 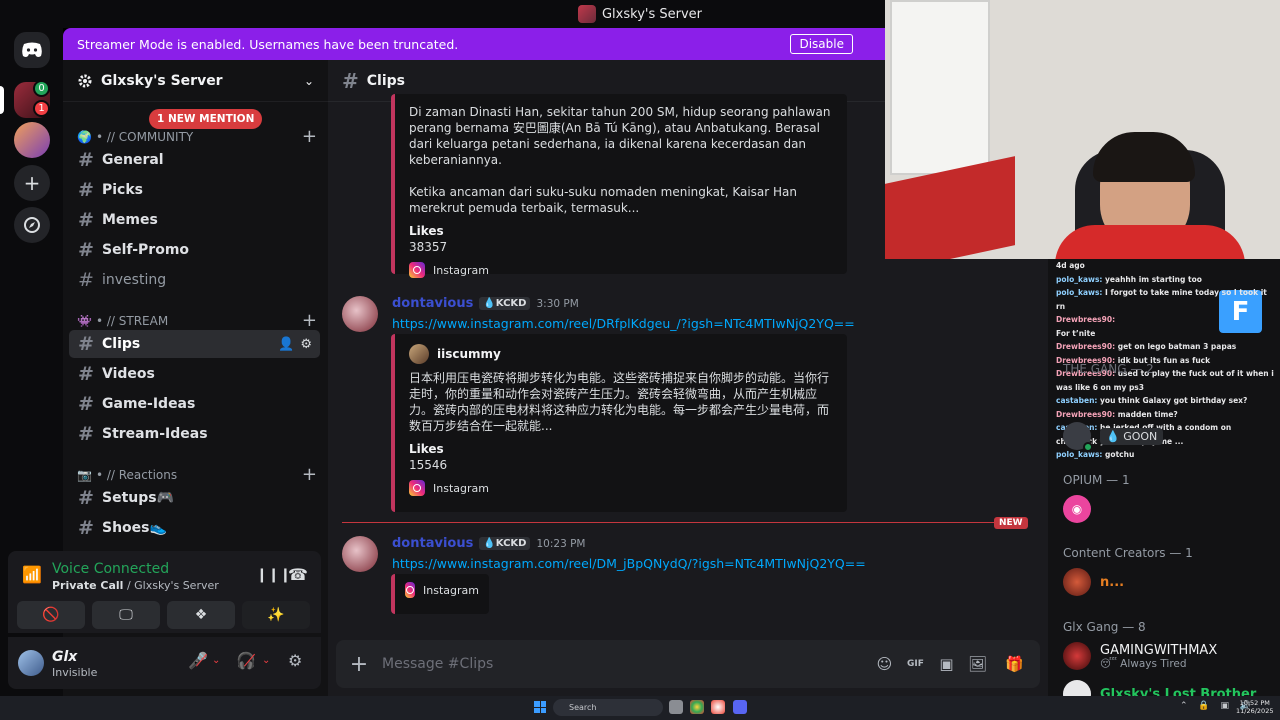 What do you see at coordinates (138, 498) in the screenshot?
I see `channel-label: Setups🎮` at bounding box center [138, 498].